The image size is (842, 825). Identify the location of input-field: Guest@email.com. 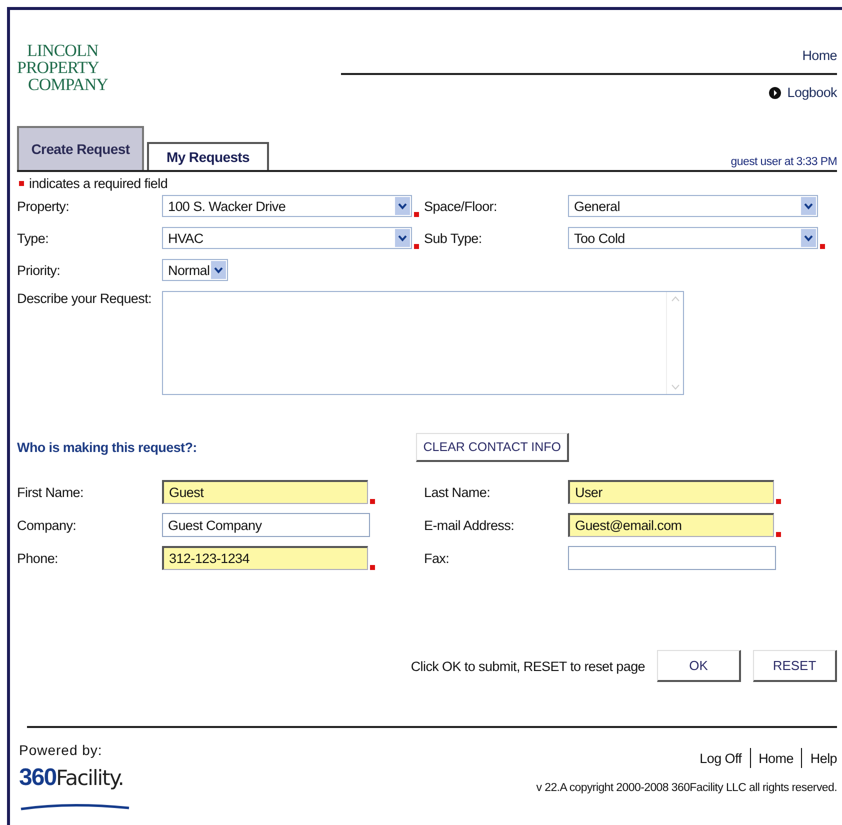
(671, 525).